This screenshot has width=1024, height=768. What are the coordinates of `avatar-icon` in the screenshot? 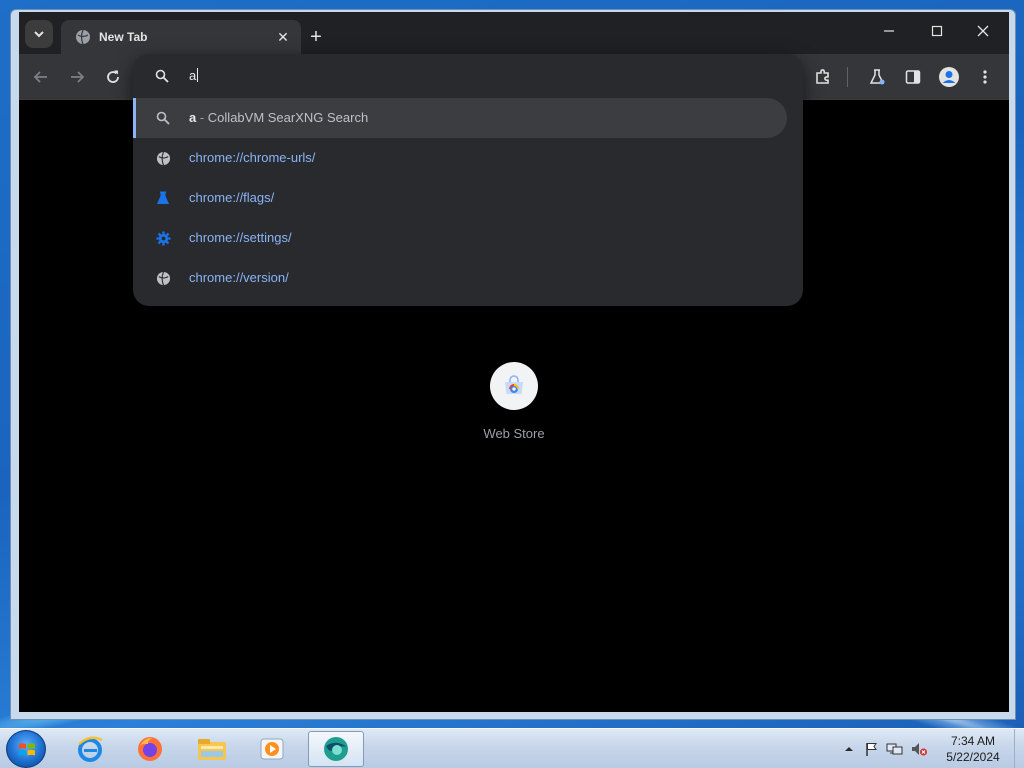 It's located at (949, 77).